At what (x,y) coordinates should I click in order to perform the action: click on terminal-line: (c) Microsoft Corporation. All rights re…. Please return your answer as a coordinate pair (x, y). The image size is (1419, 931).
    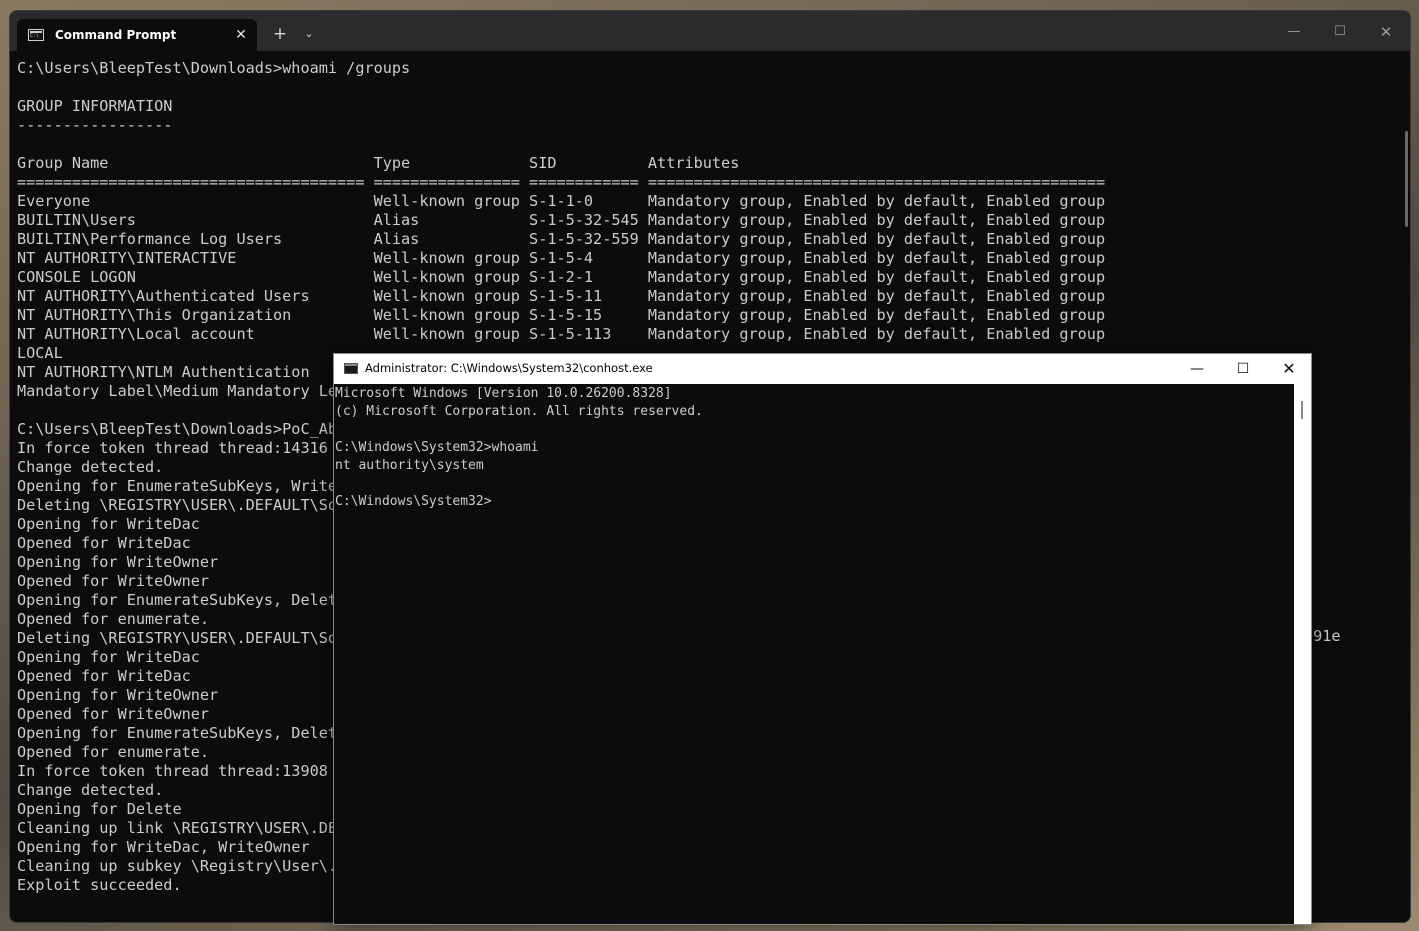
    Looking at the image, I should click on (519, 411).